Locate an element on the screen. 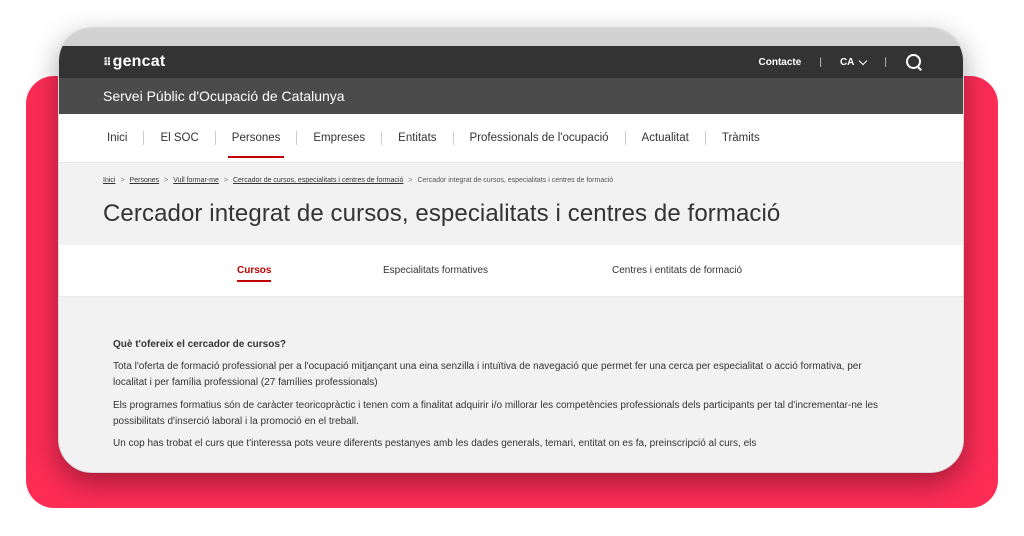 This screenshot has width=1024, height=536. nav-item-empreses: Empreses is located at coordinates (339, 138).